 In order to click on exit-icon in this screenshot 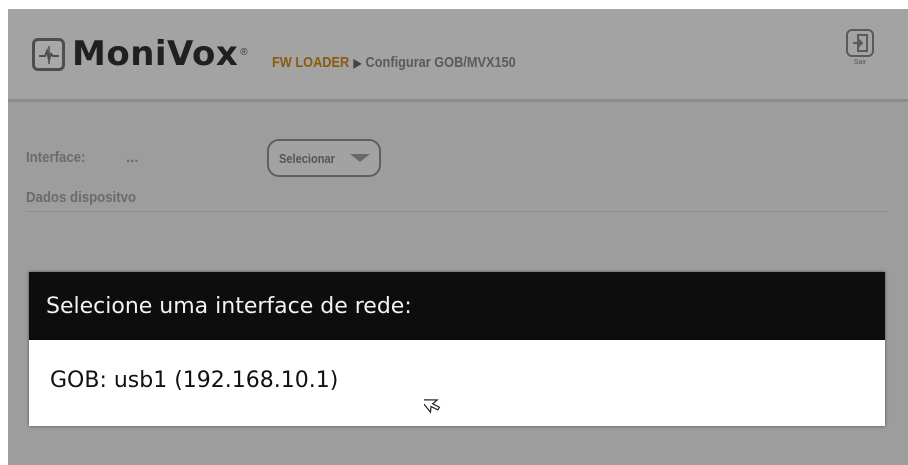, I will do `click(860, 43)`.